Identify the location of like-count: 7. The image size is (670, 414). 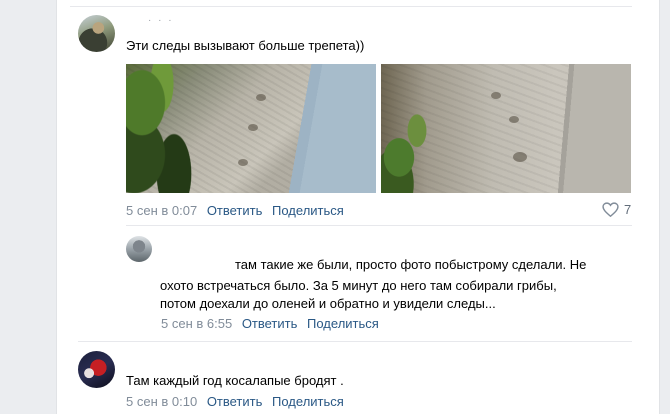
(628, 209).